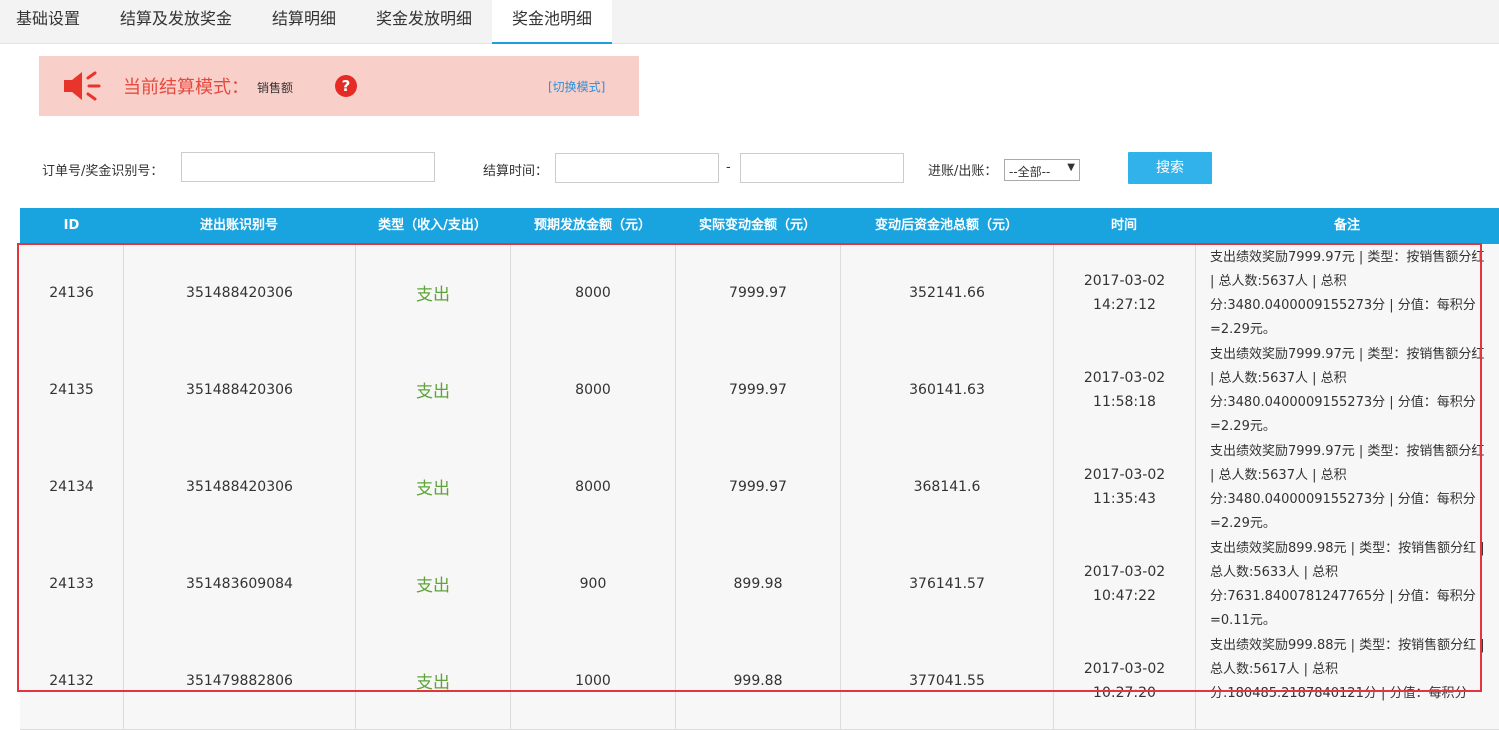 Image resolution: width=1499 pixels, height=730 pixels. What do you see at coordinates (822, 168) in the screenshot?
I see `settle-time-end-input` at bounding box center [822, 168].